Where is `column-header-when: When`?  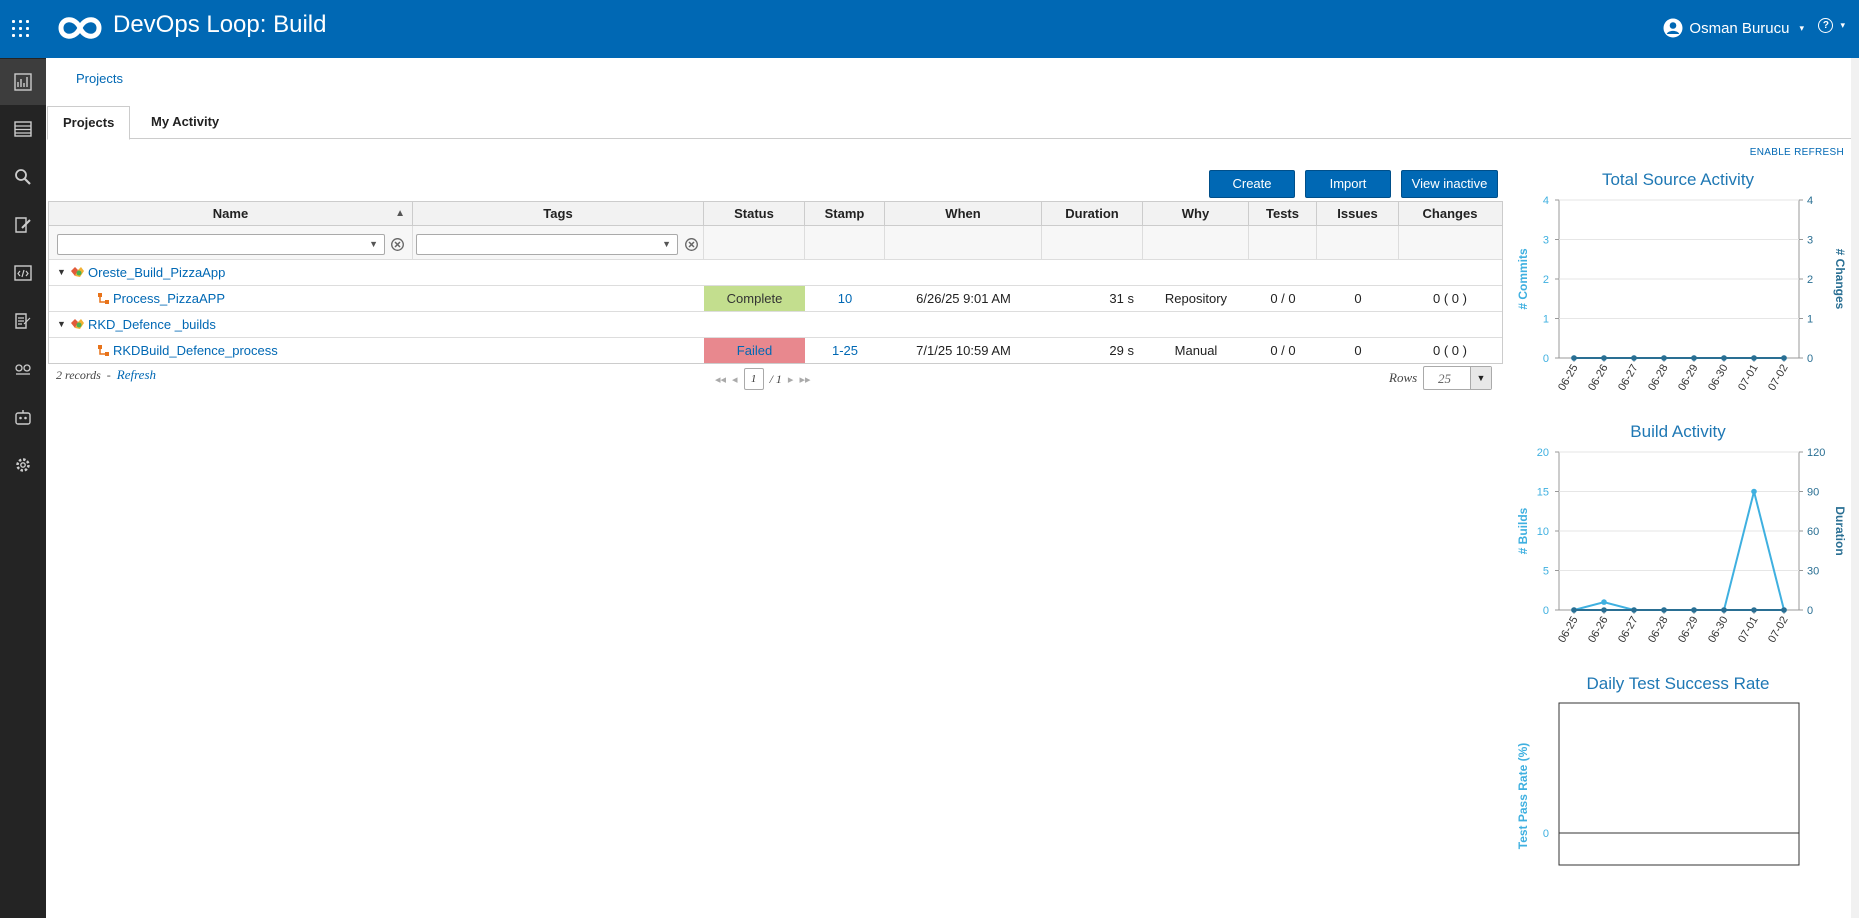
column-header-when: When is located at coordinates (963, 213).